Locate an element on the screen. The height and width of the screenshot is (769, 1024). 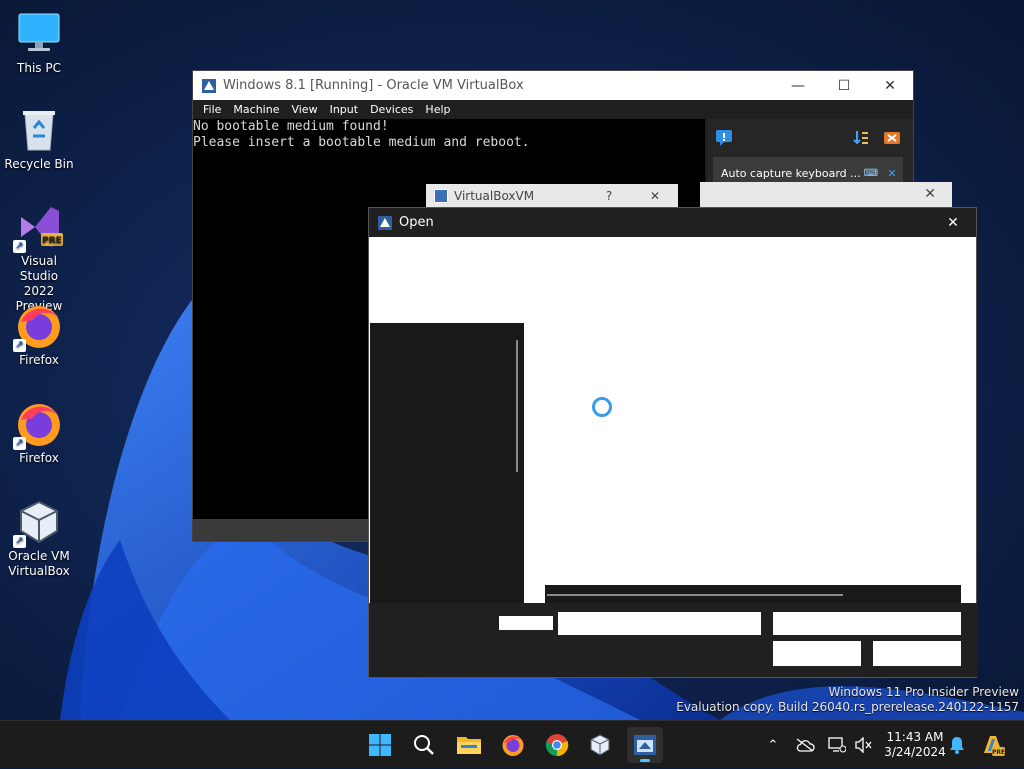
horizontal-scrollbar is located at coordinates (753, 594).